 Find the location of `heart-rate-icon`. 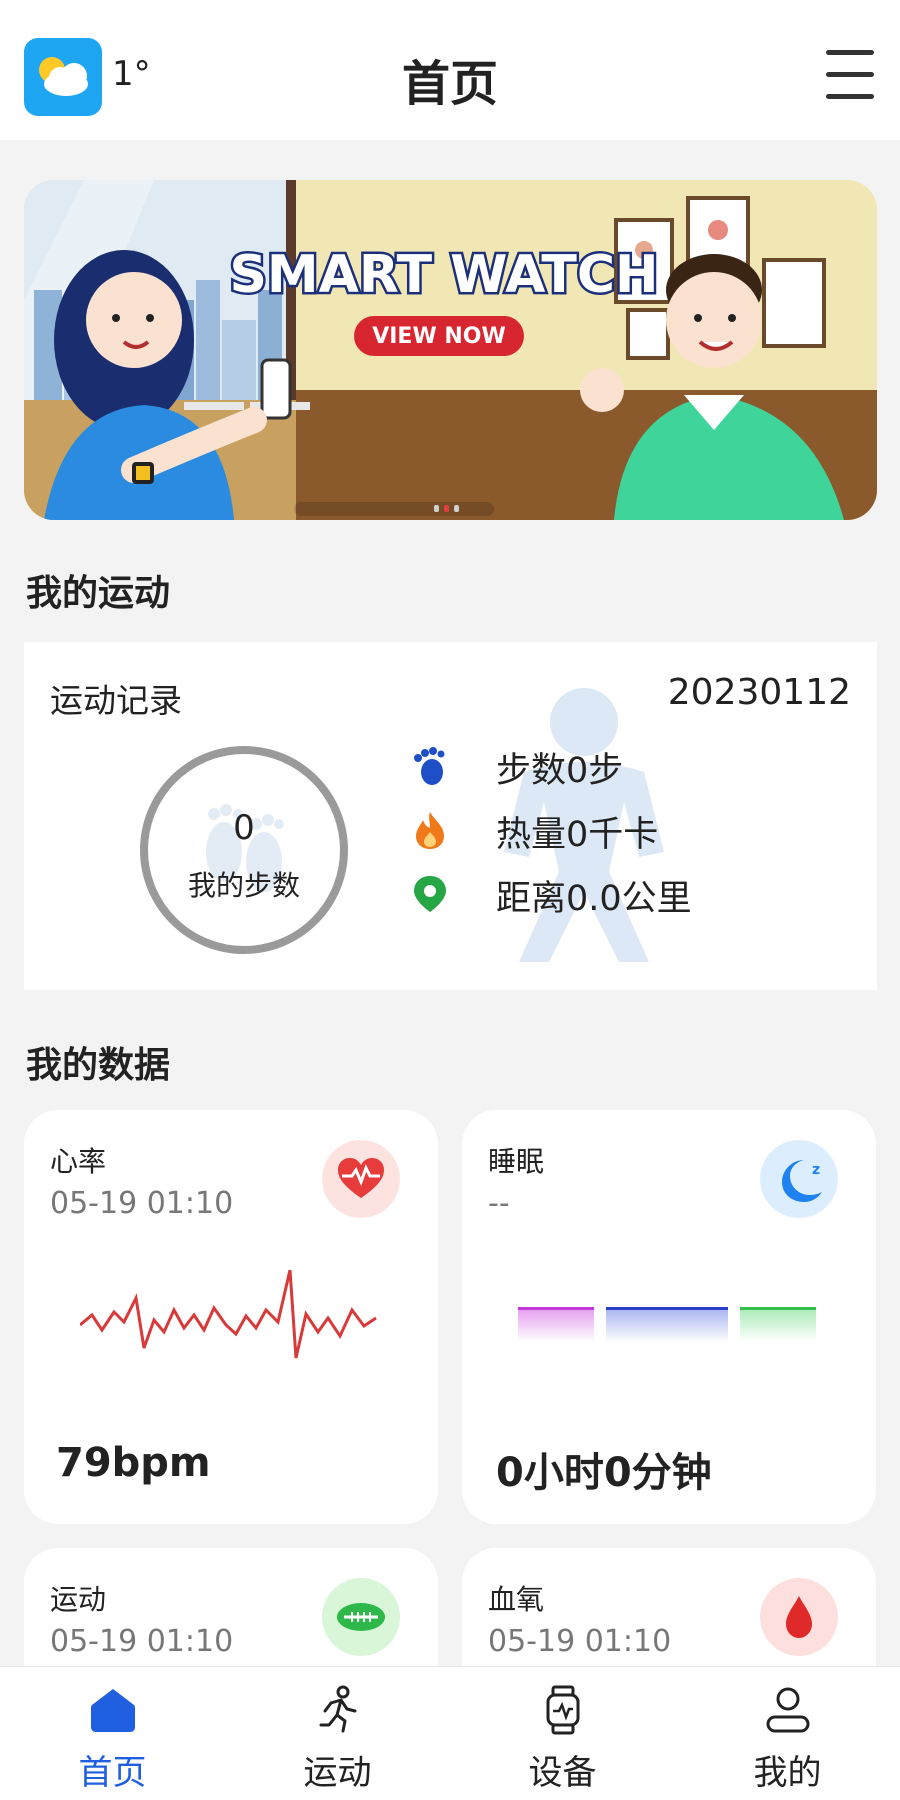

heart-rate-icon is located at coordinates (361, 1179).